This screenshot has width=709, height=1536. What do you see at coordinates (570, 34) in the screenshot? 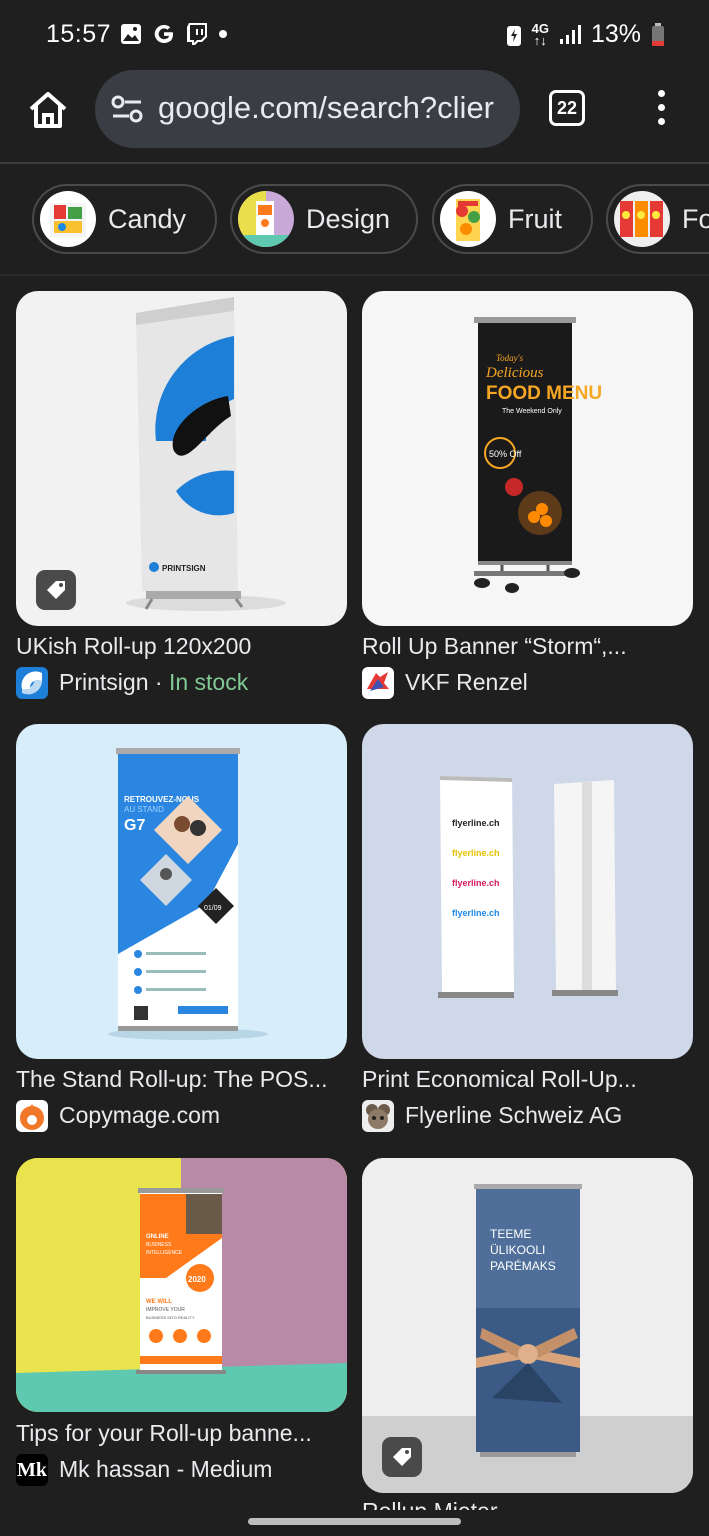
I see `signal-icon` at bounding box center [570, 34].